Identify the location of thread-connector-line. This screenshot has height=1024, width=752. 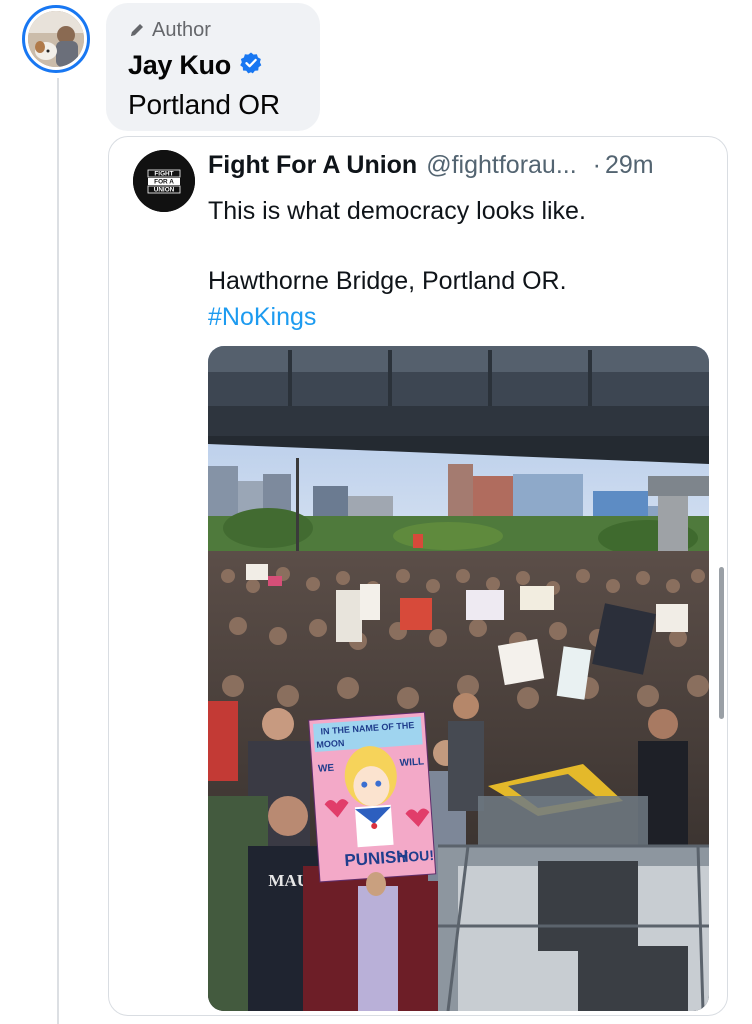
(58, 551).